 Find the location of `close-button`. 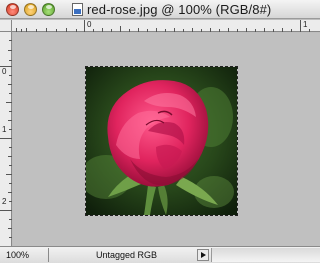

close-button is located at coordinates (12, 9).